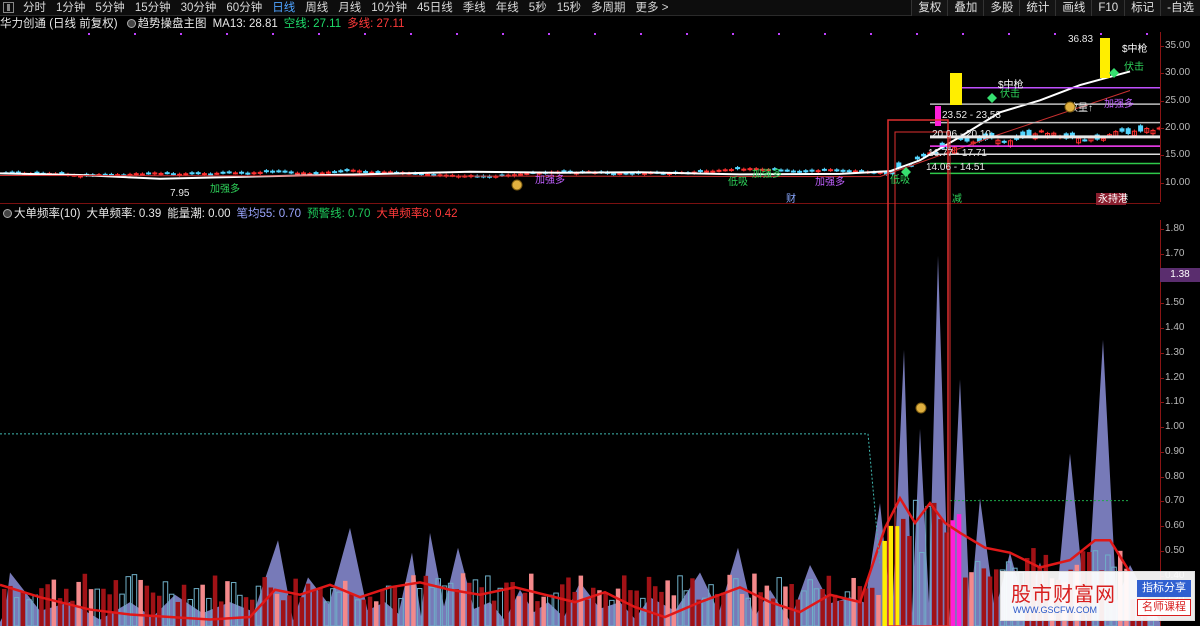  I want to click on chart-label: 36.83, so click(1080, 39).